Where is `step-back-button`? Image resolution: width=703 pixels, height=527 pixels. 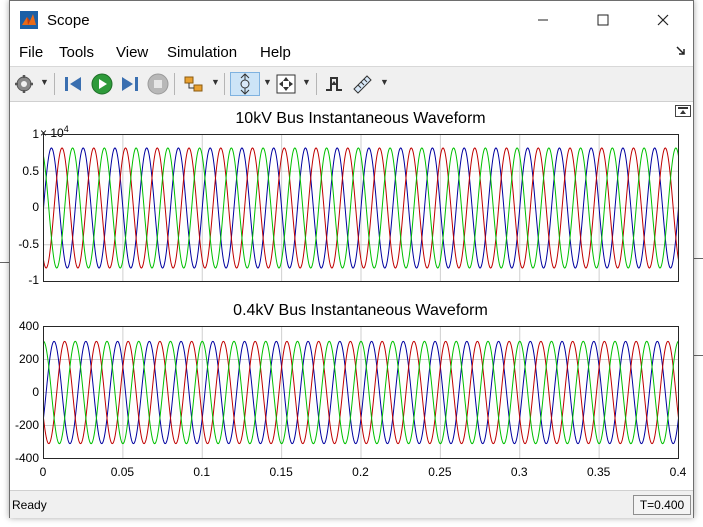 step-back-button is located at coordinates (74, 84).